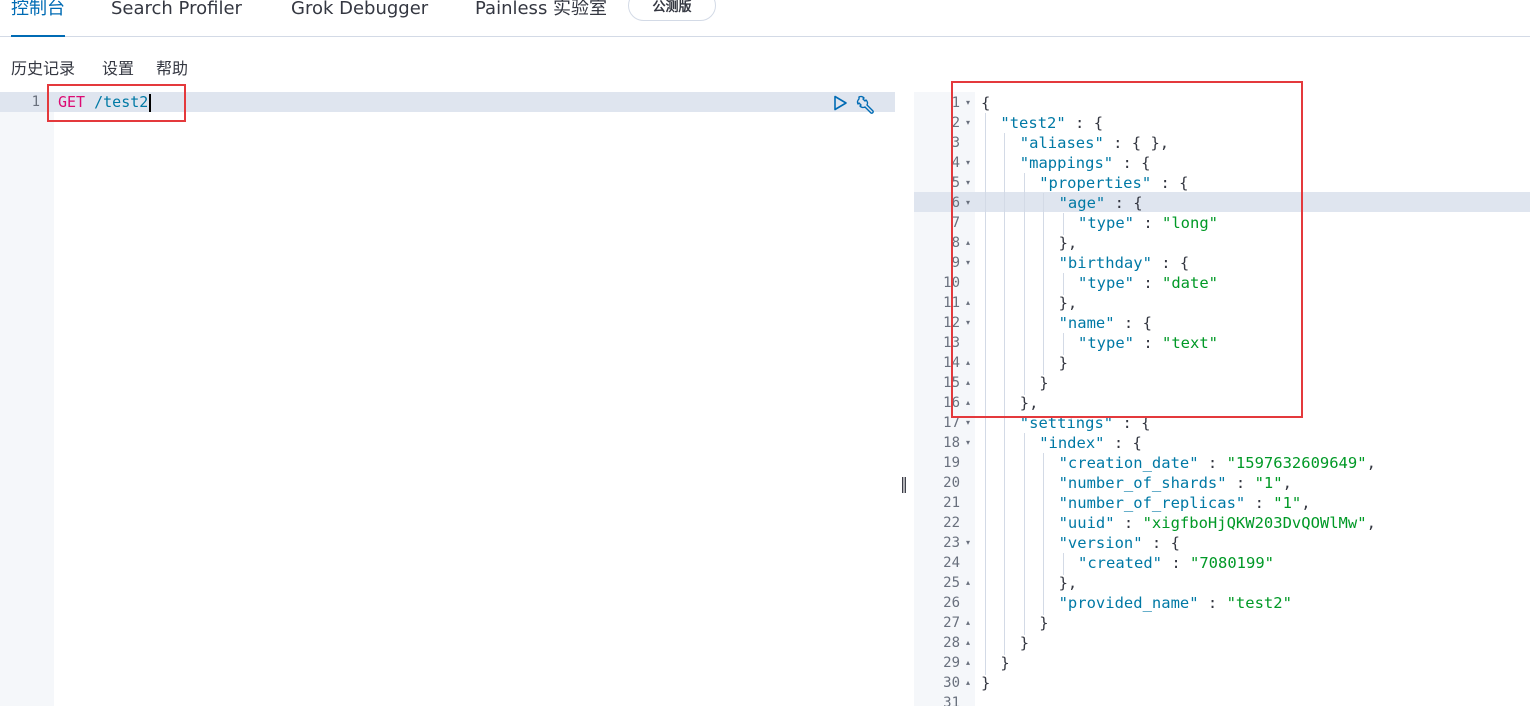  I want to click on response-line-number: 2, so click(955, 123).